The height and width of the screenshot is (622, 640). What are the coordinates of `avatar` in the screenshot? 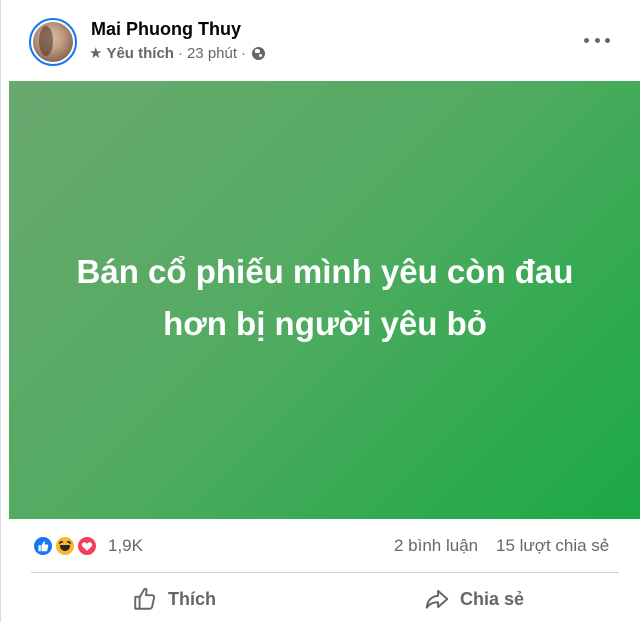 It's located at (53, 42).